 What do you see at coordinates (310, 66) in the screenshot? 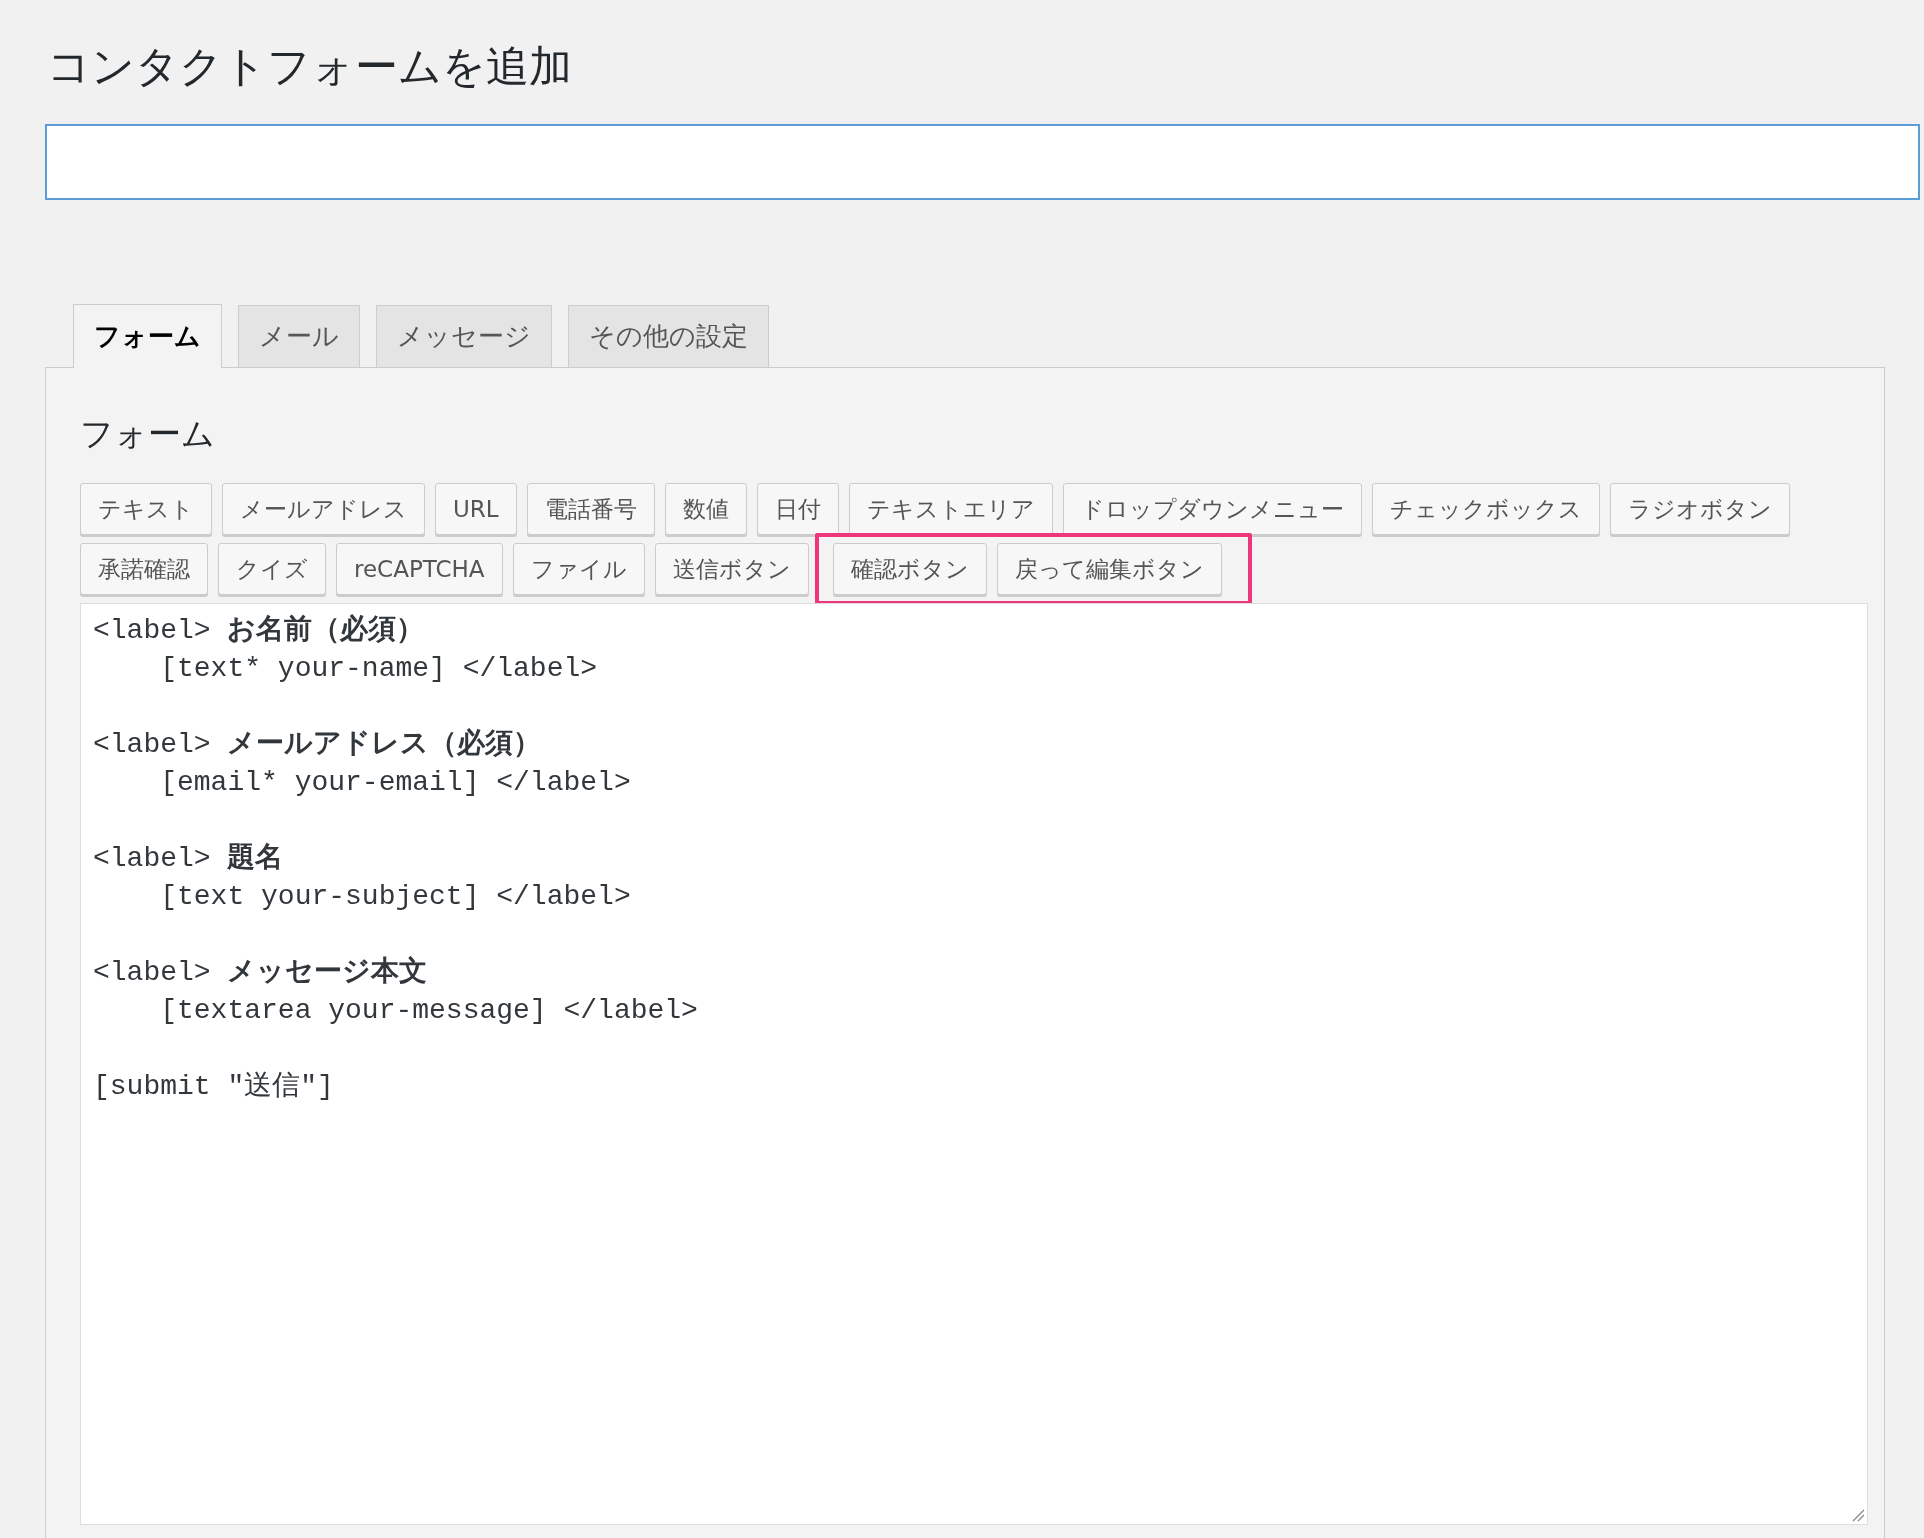
I see `page-title: コンタクトフォームを追加` at bounding box center [310, 66].